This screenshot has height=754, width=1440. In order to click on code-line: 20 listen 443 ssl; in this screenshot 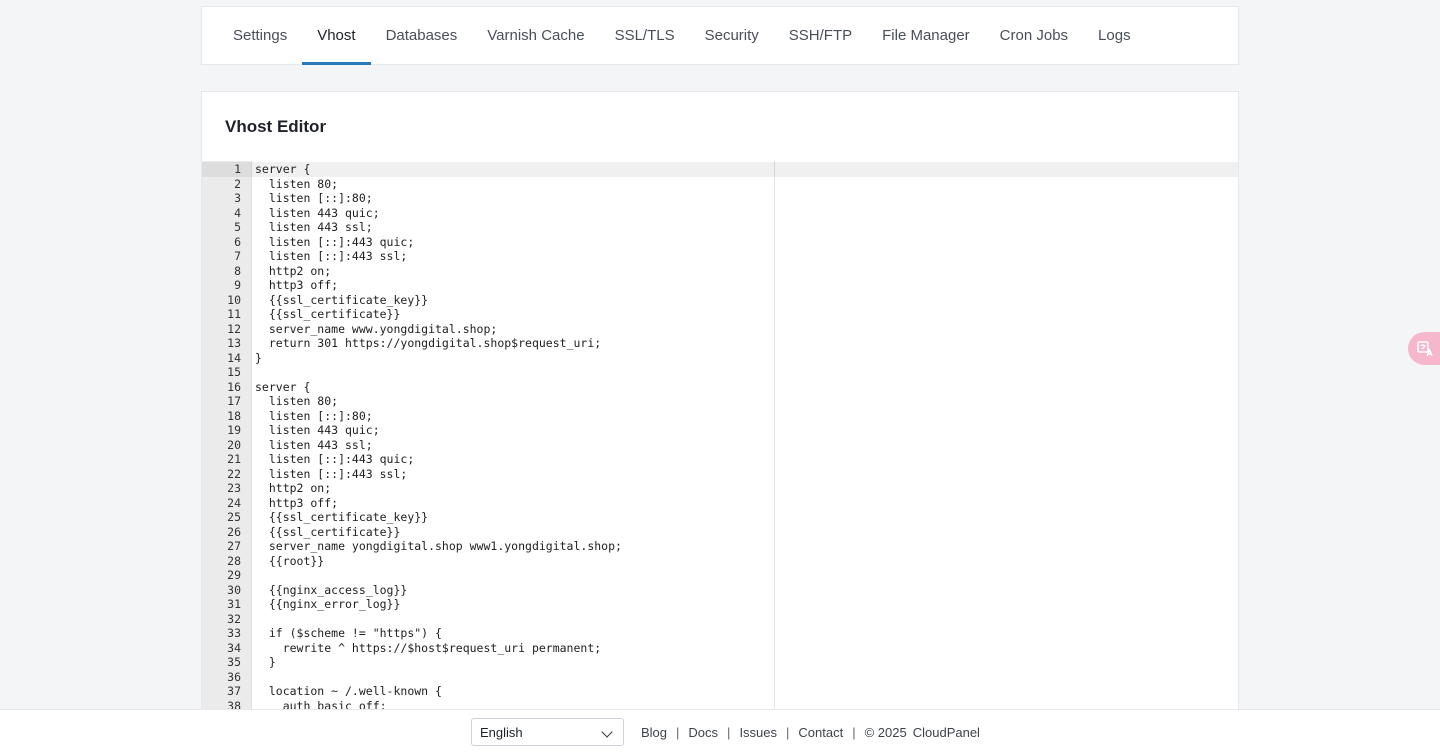, I will do `click(720, 445)`.